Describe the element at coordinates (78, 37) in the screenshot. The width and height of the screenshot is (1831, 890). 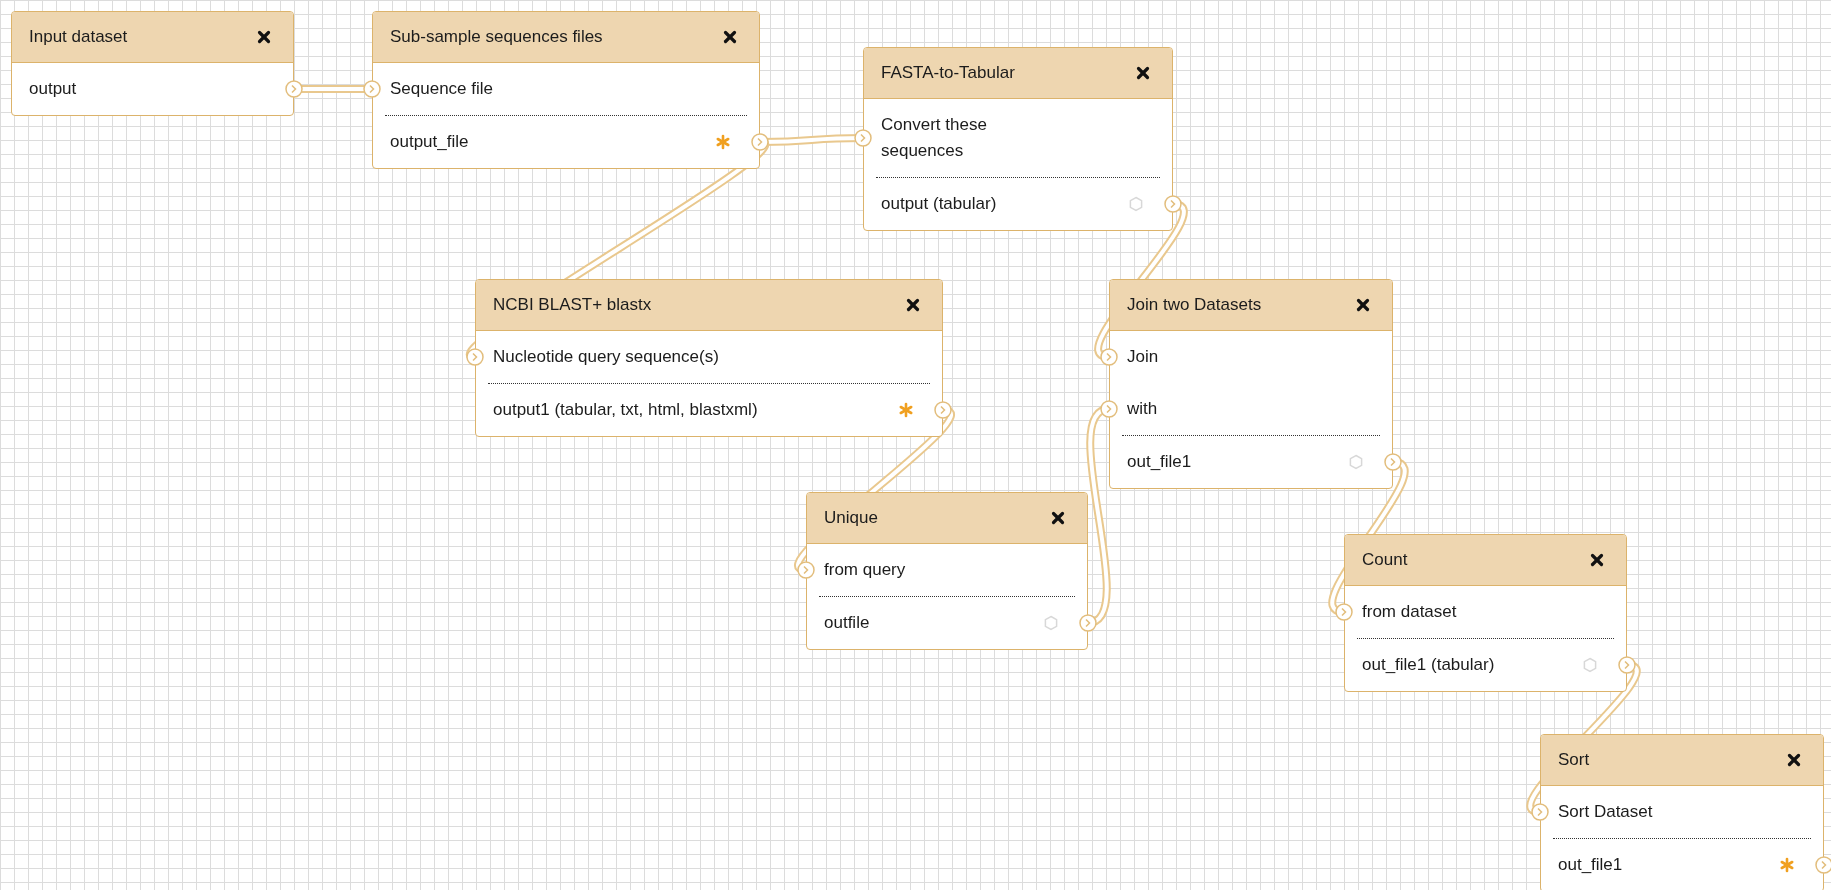
I see `node-title: Input dataset` at that location.